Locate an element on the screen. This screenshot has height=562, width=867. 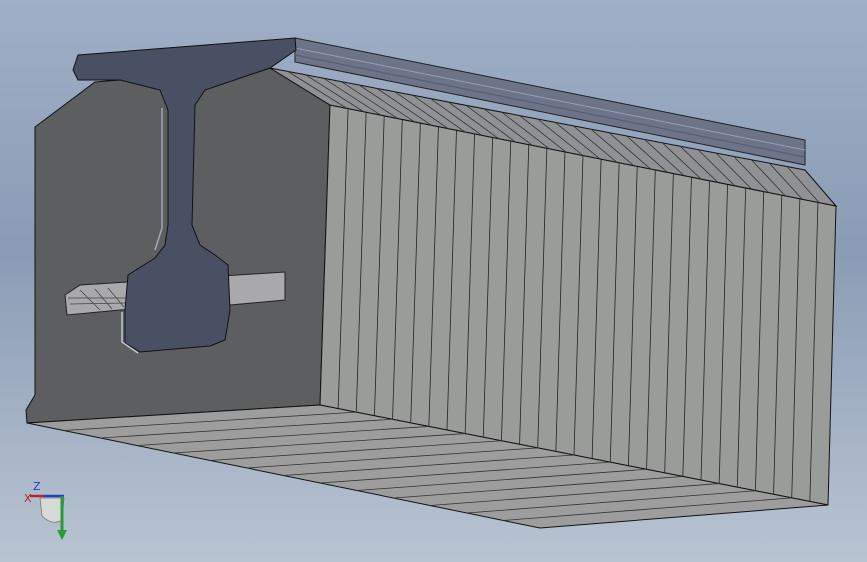
triad-y-arrow is located at coordinates (62, 535).